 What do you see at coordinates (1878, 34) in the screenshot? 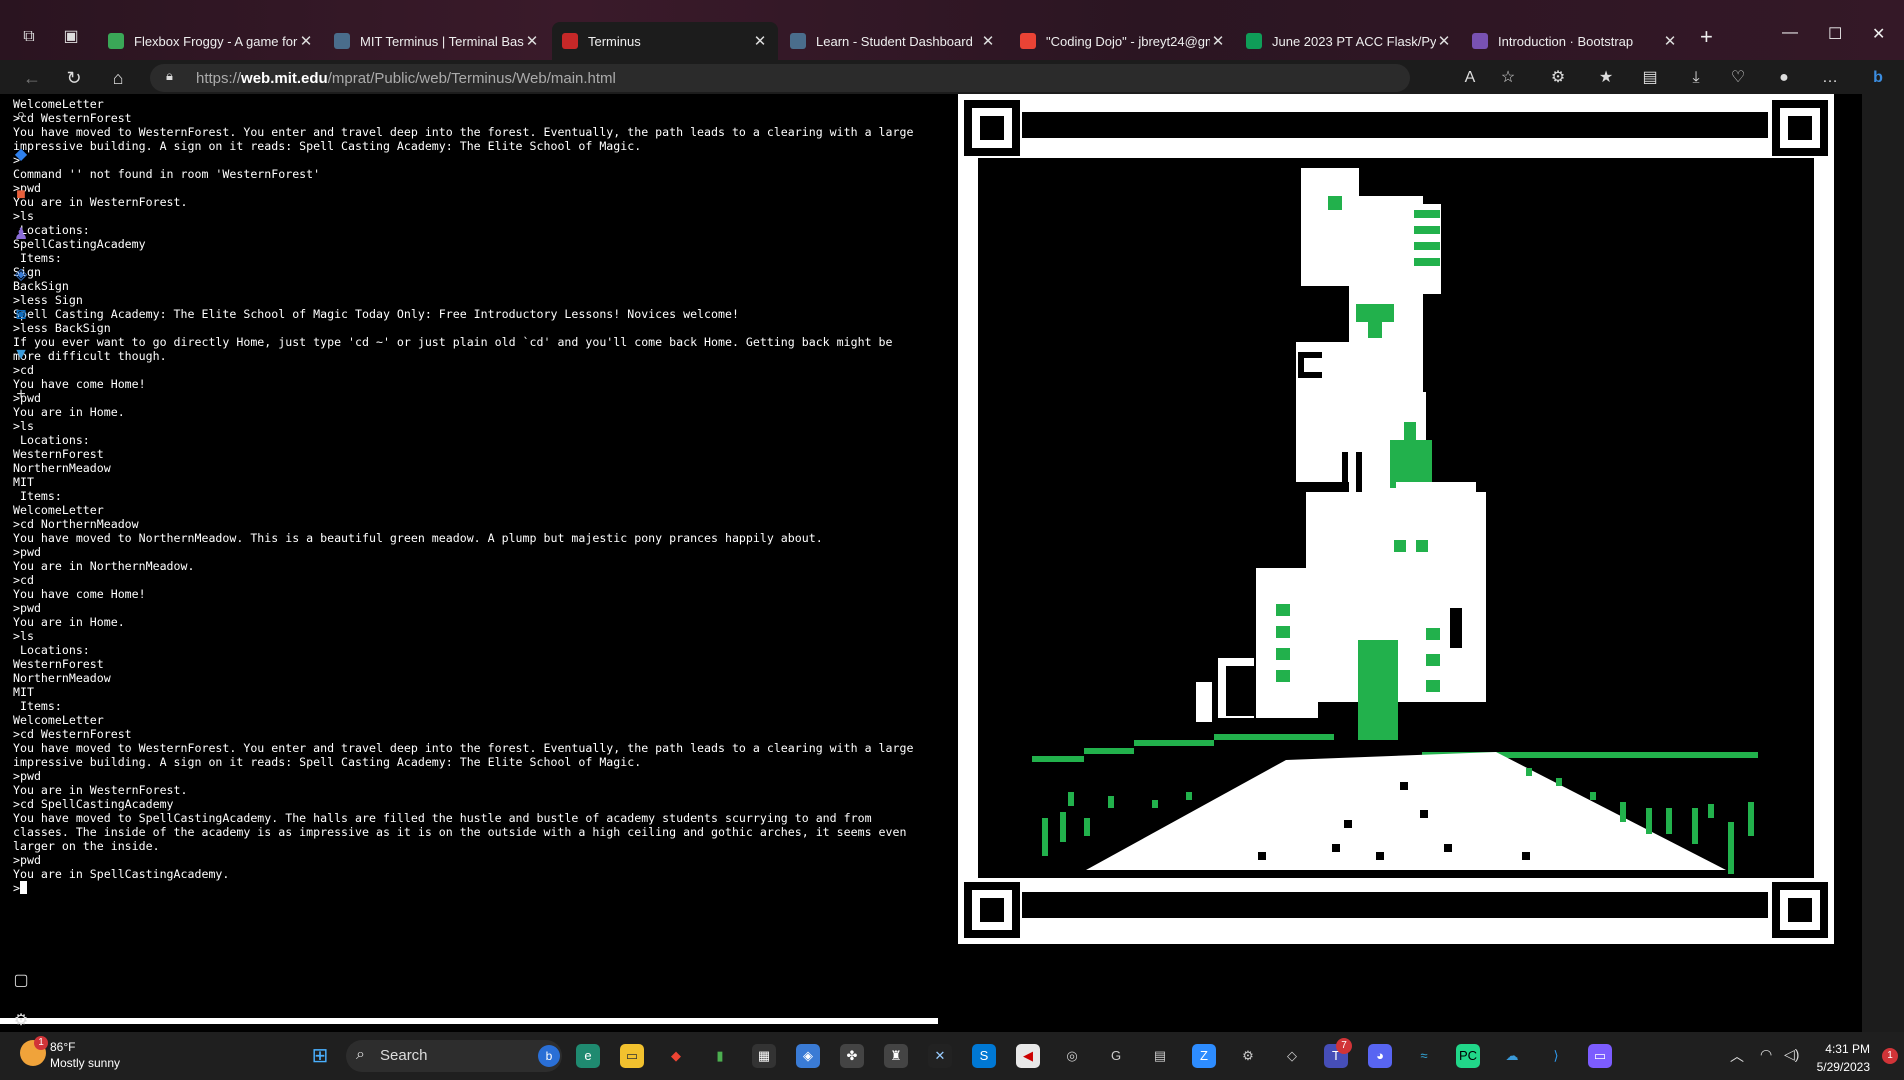
I see `close-window-button: ✕` at bounding box center [1878, 34].